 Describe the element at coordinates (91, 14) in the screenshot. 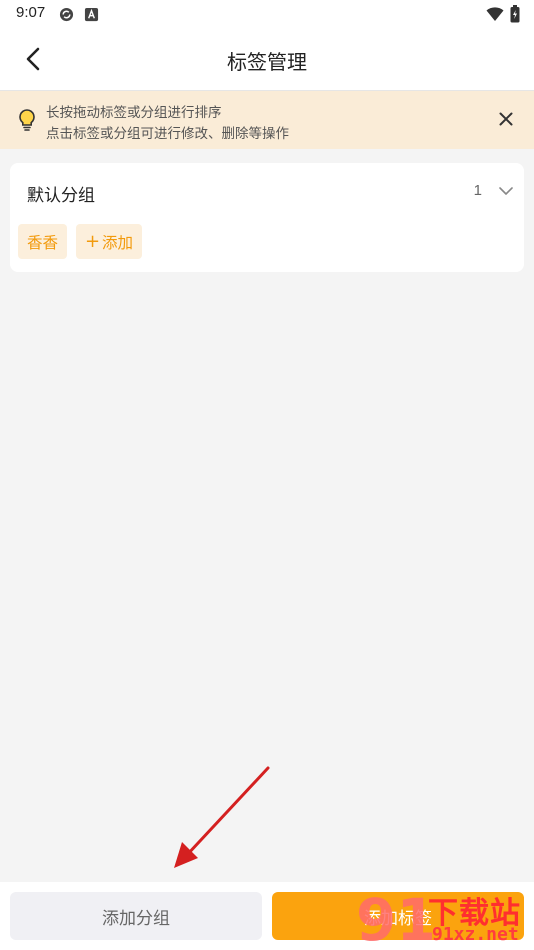

I see `app-a-icon` at that location.